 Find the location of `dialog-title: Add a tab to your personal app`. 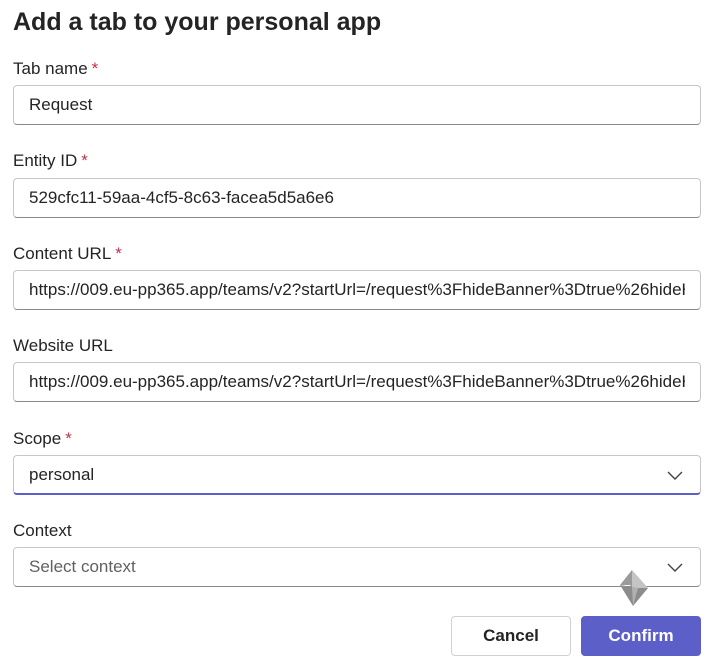

dialog-title: Add a tab to your personal app is located at coordinates (197, 22).